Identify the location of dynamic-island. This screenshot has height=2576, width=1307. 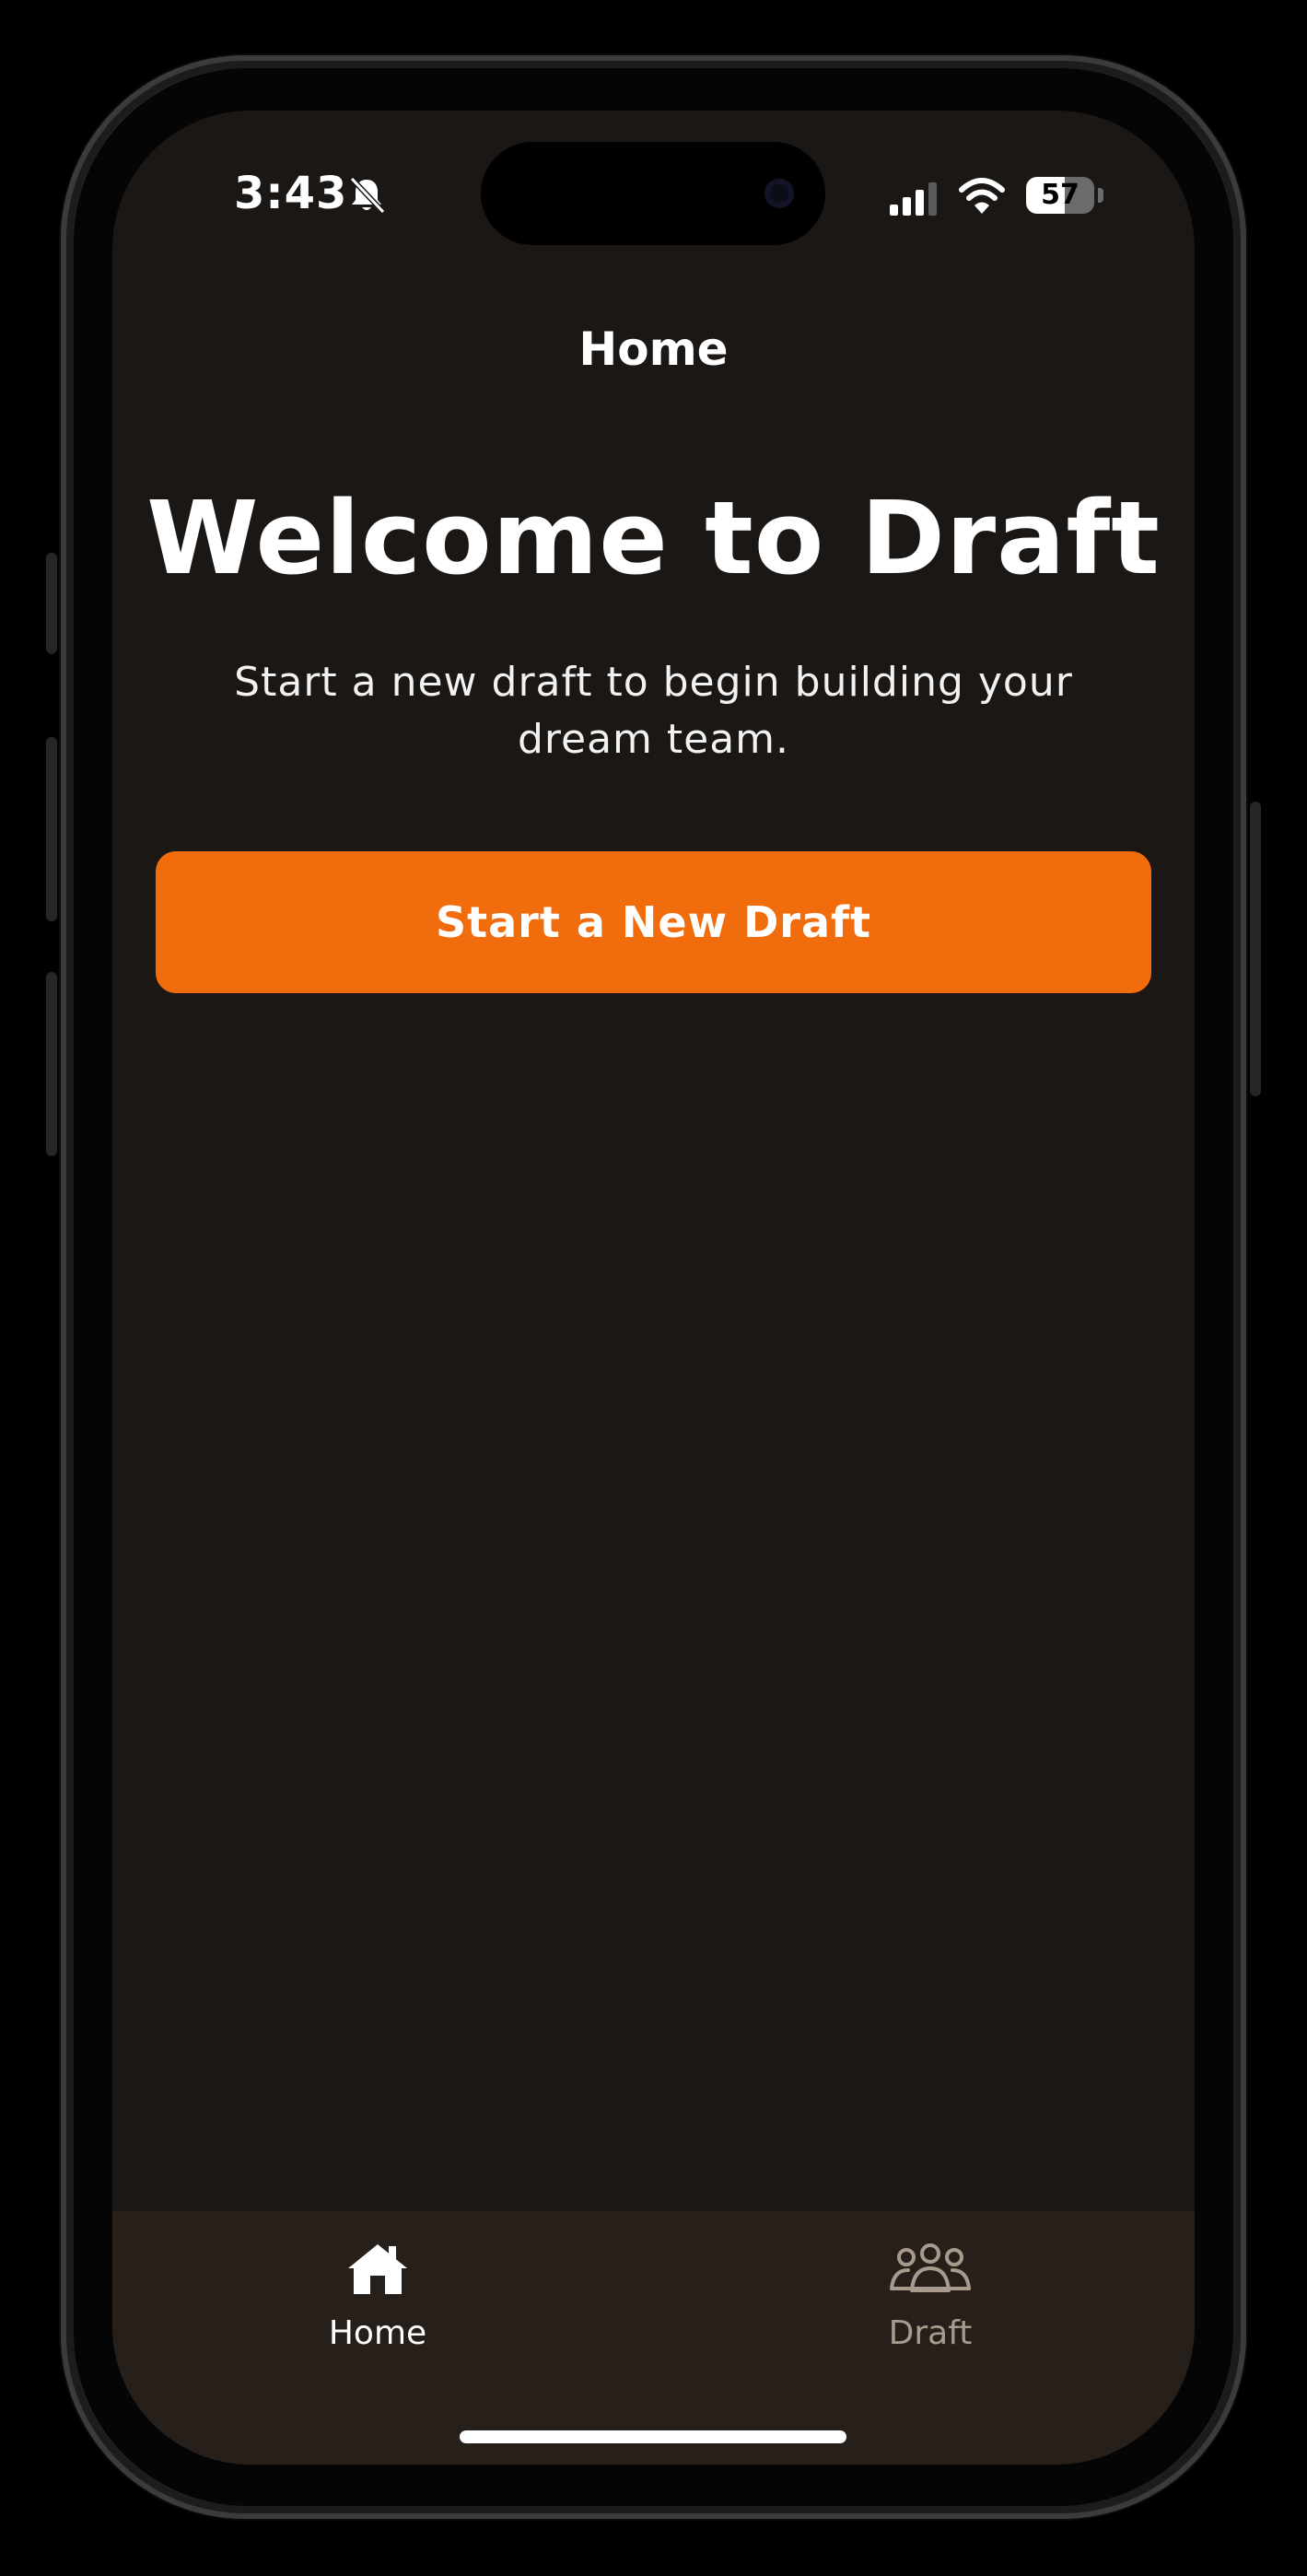
(653, 193).